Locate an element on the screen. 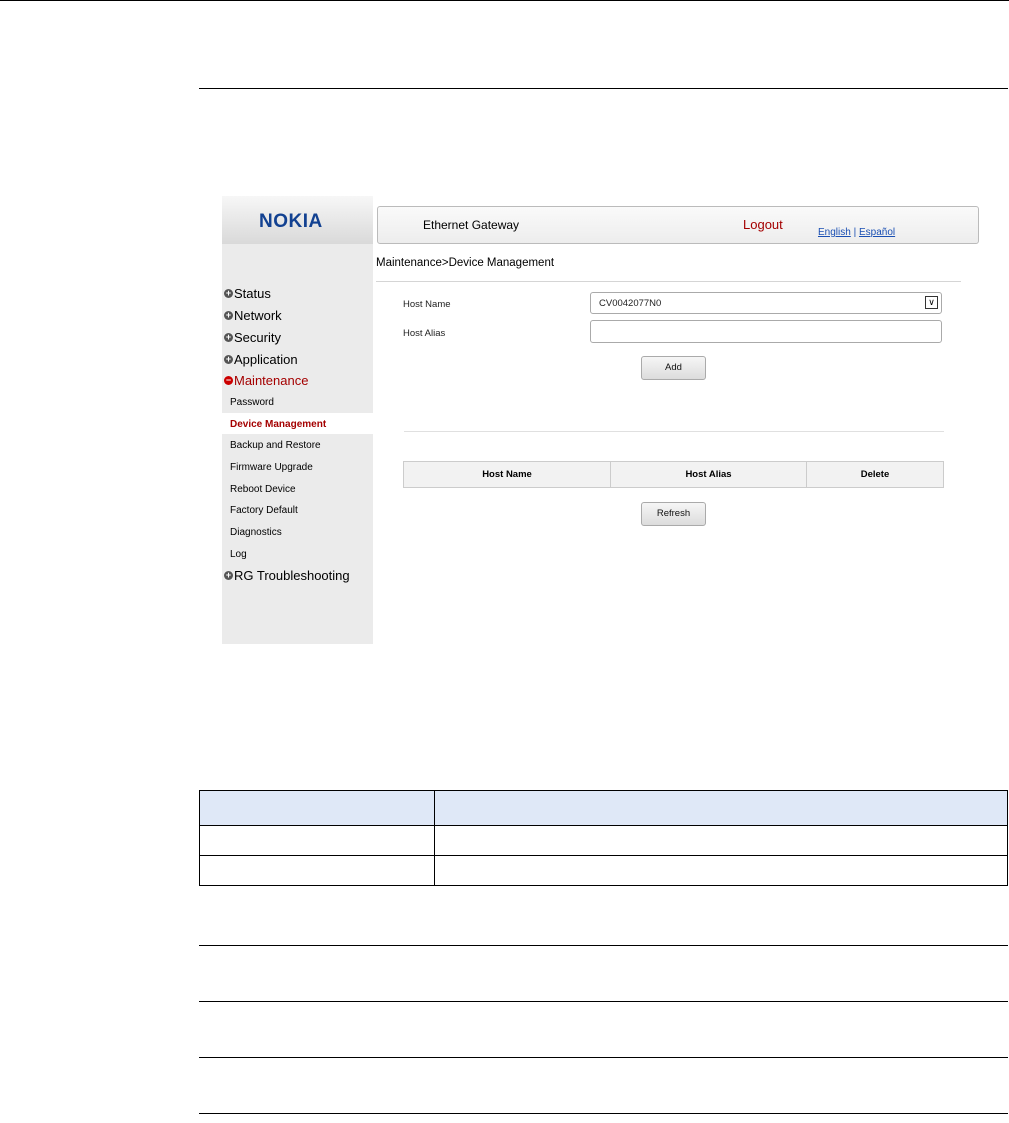 Image resolution: width=1009 pixels, height=1123 pixels. minus-icon: − is located at coordinates (228, 380).